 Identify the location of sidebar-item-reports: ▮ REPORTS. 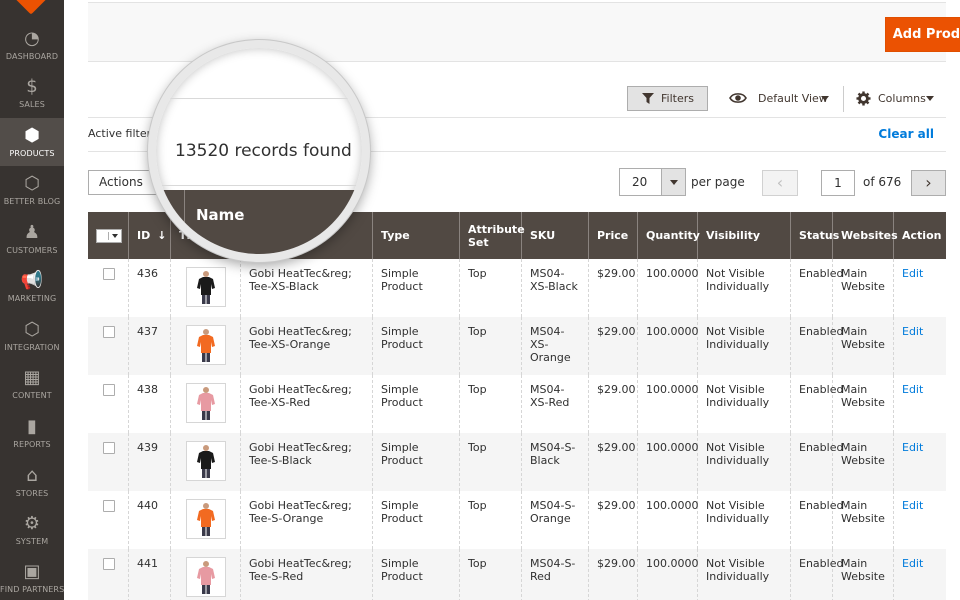
(32, 433).